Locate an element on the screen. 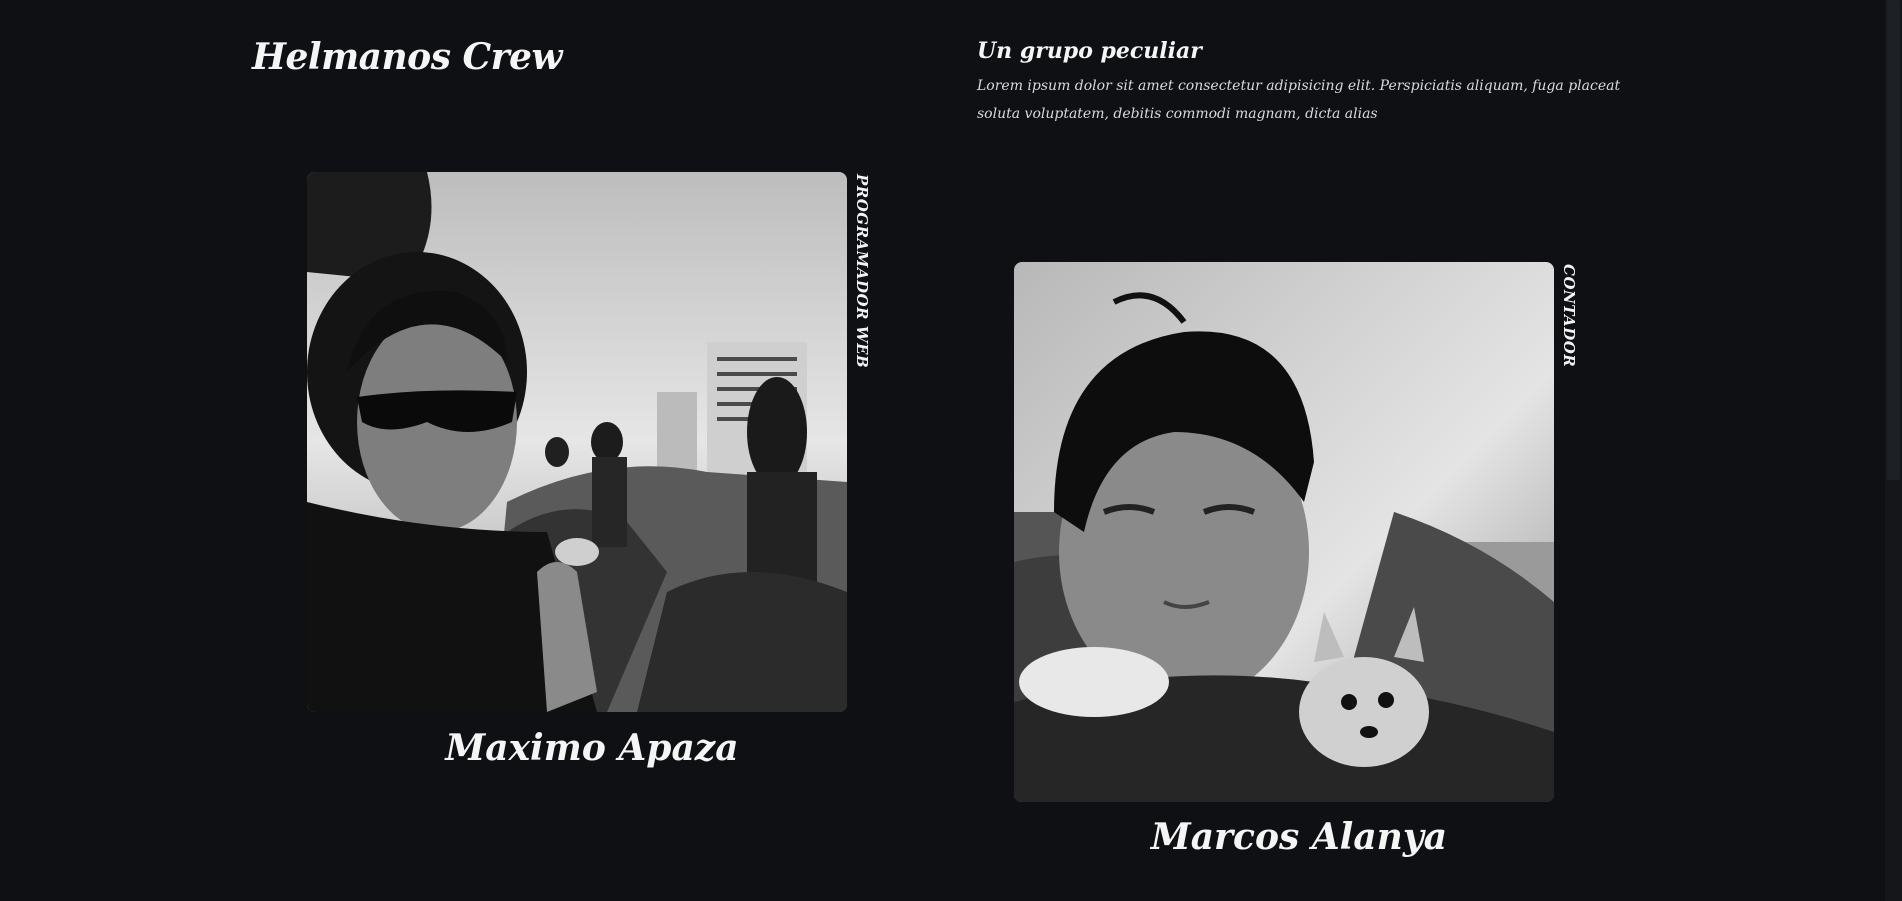 This screenshot has height=901, width=1902. member-name: Marcos Alanya is located at coordinates (1299, 837).